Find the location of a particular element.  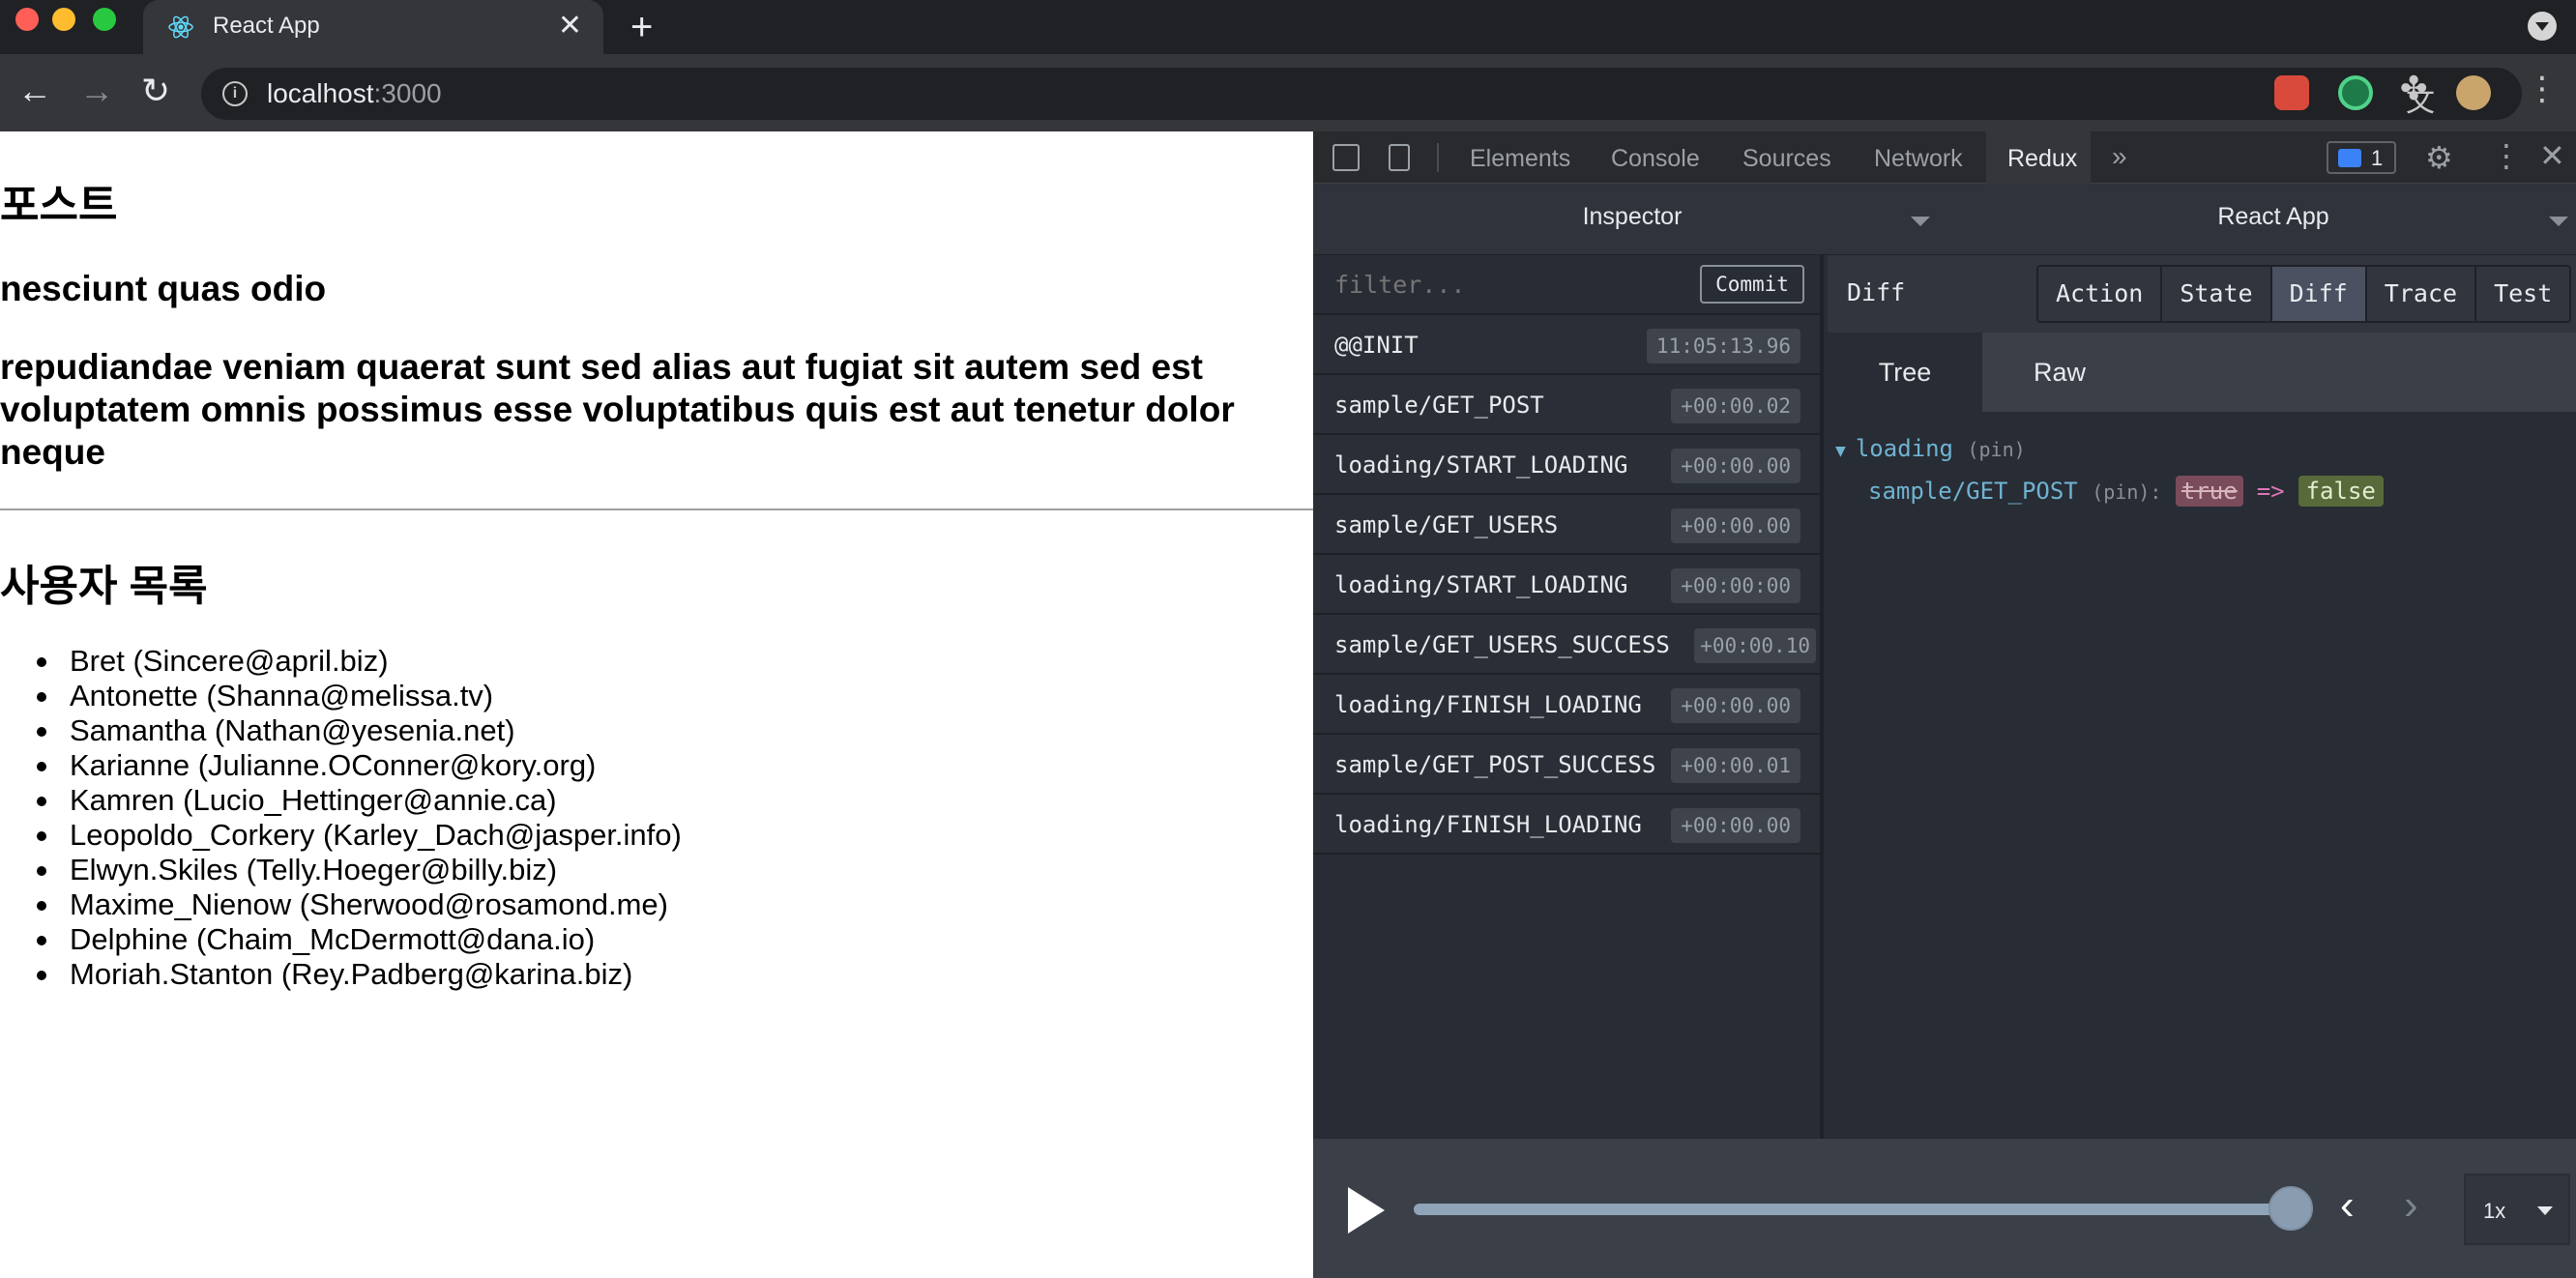

monitor-select: Inspector is located at coordinates (1632, 219).